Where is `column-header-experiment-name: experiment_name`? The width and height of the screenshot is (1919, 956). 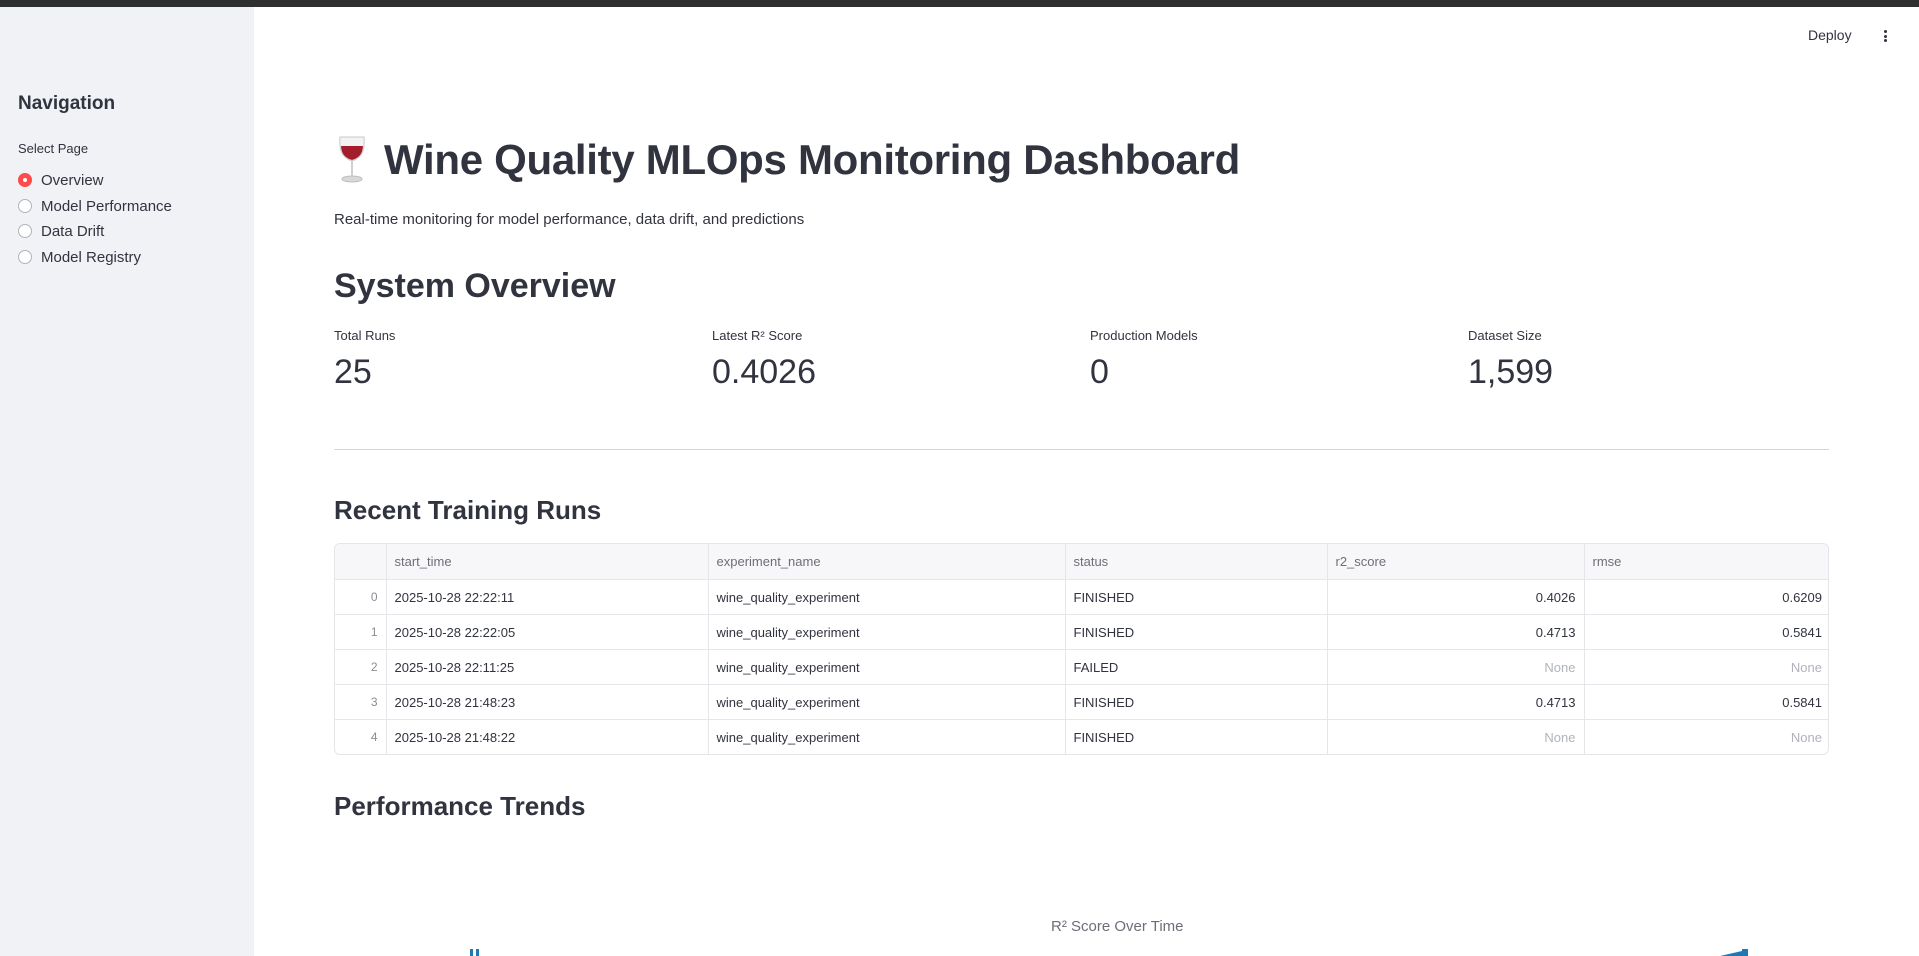
column-header-experiment-name: experiment_name is located at coordinates (887, 562).